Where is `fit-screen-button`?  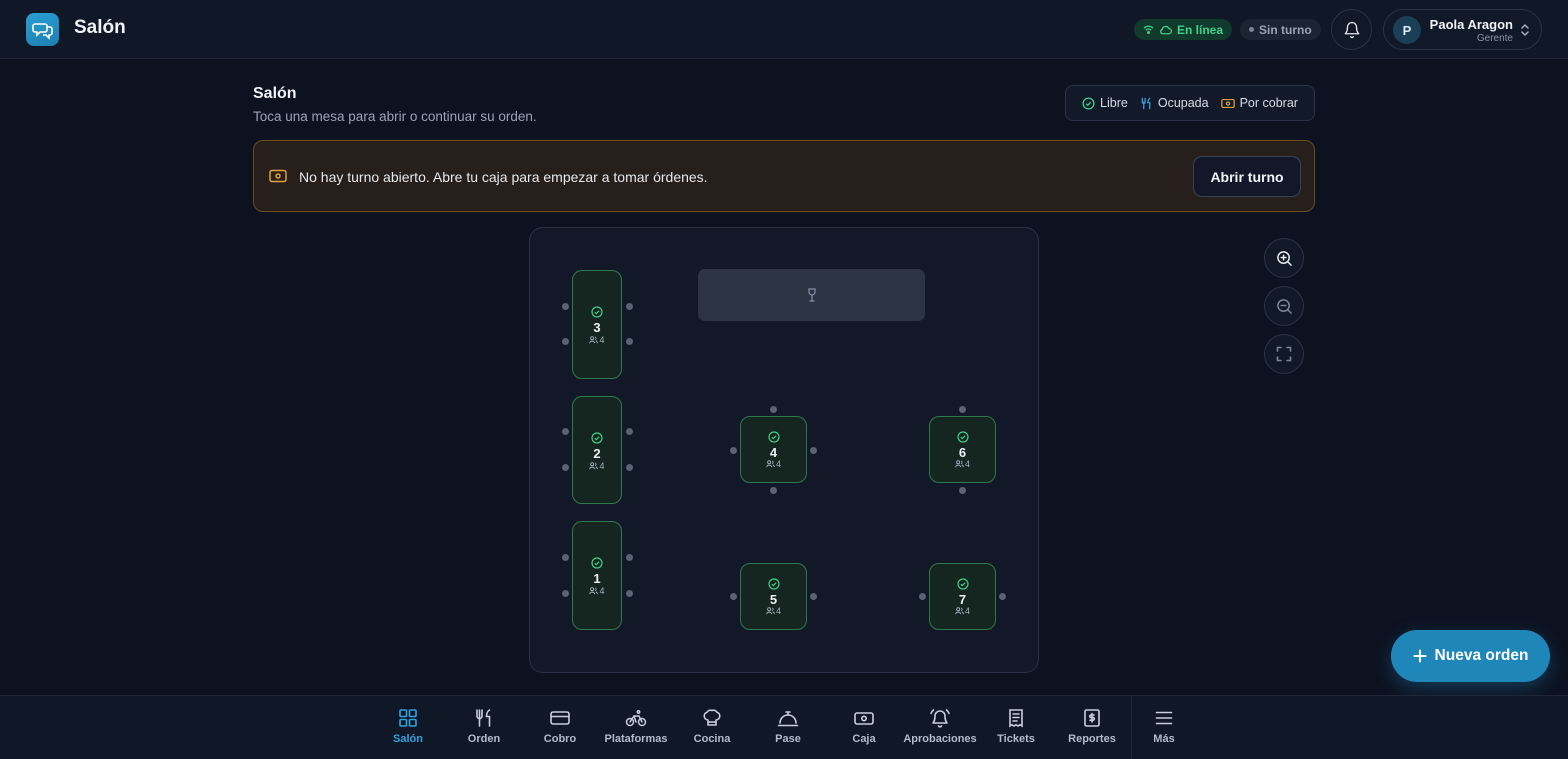
fit-screen-button is located at coordinates (1284, 354).